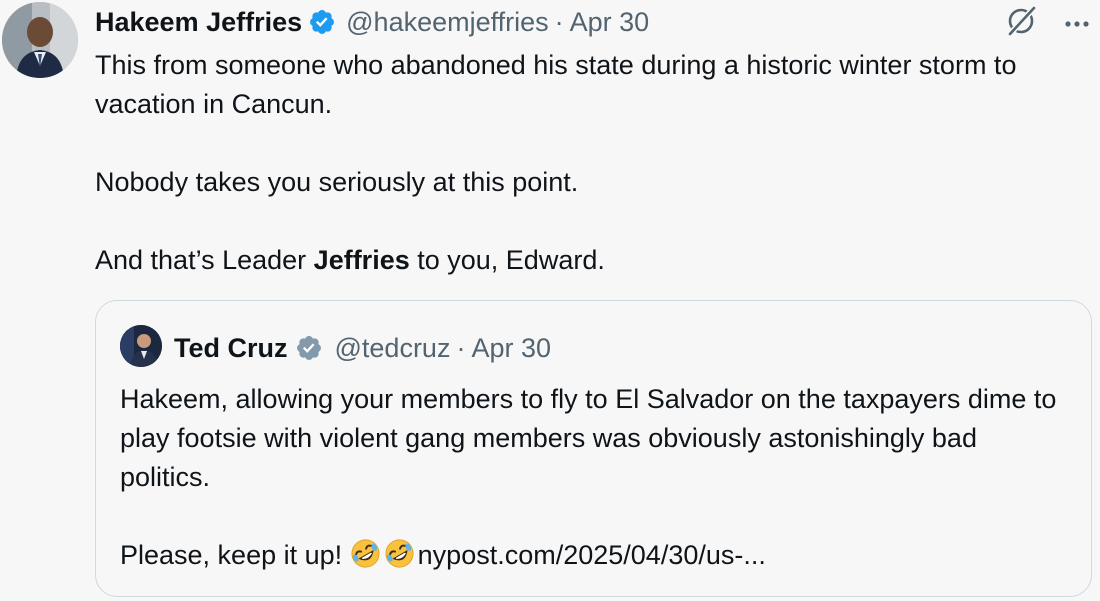  Describe the element at coordinates (447, 22) in the screenshot. I see `author-handle: @hakeemjeffries` at that location.